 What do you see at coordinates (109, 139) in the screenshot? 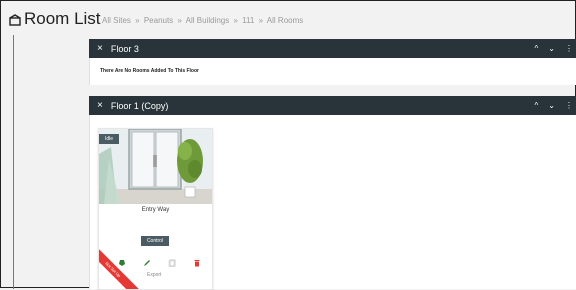
I see `status-badge: Idle` at bounding box center [109, 139].